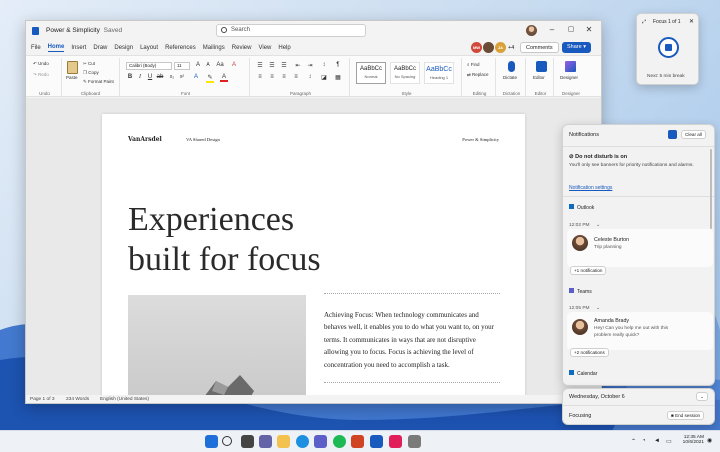  Describe the element at coordinates (130, 77) in the screenshot. I see `bold-icon: B` at that location.